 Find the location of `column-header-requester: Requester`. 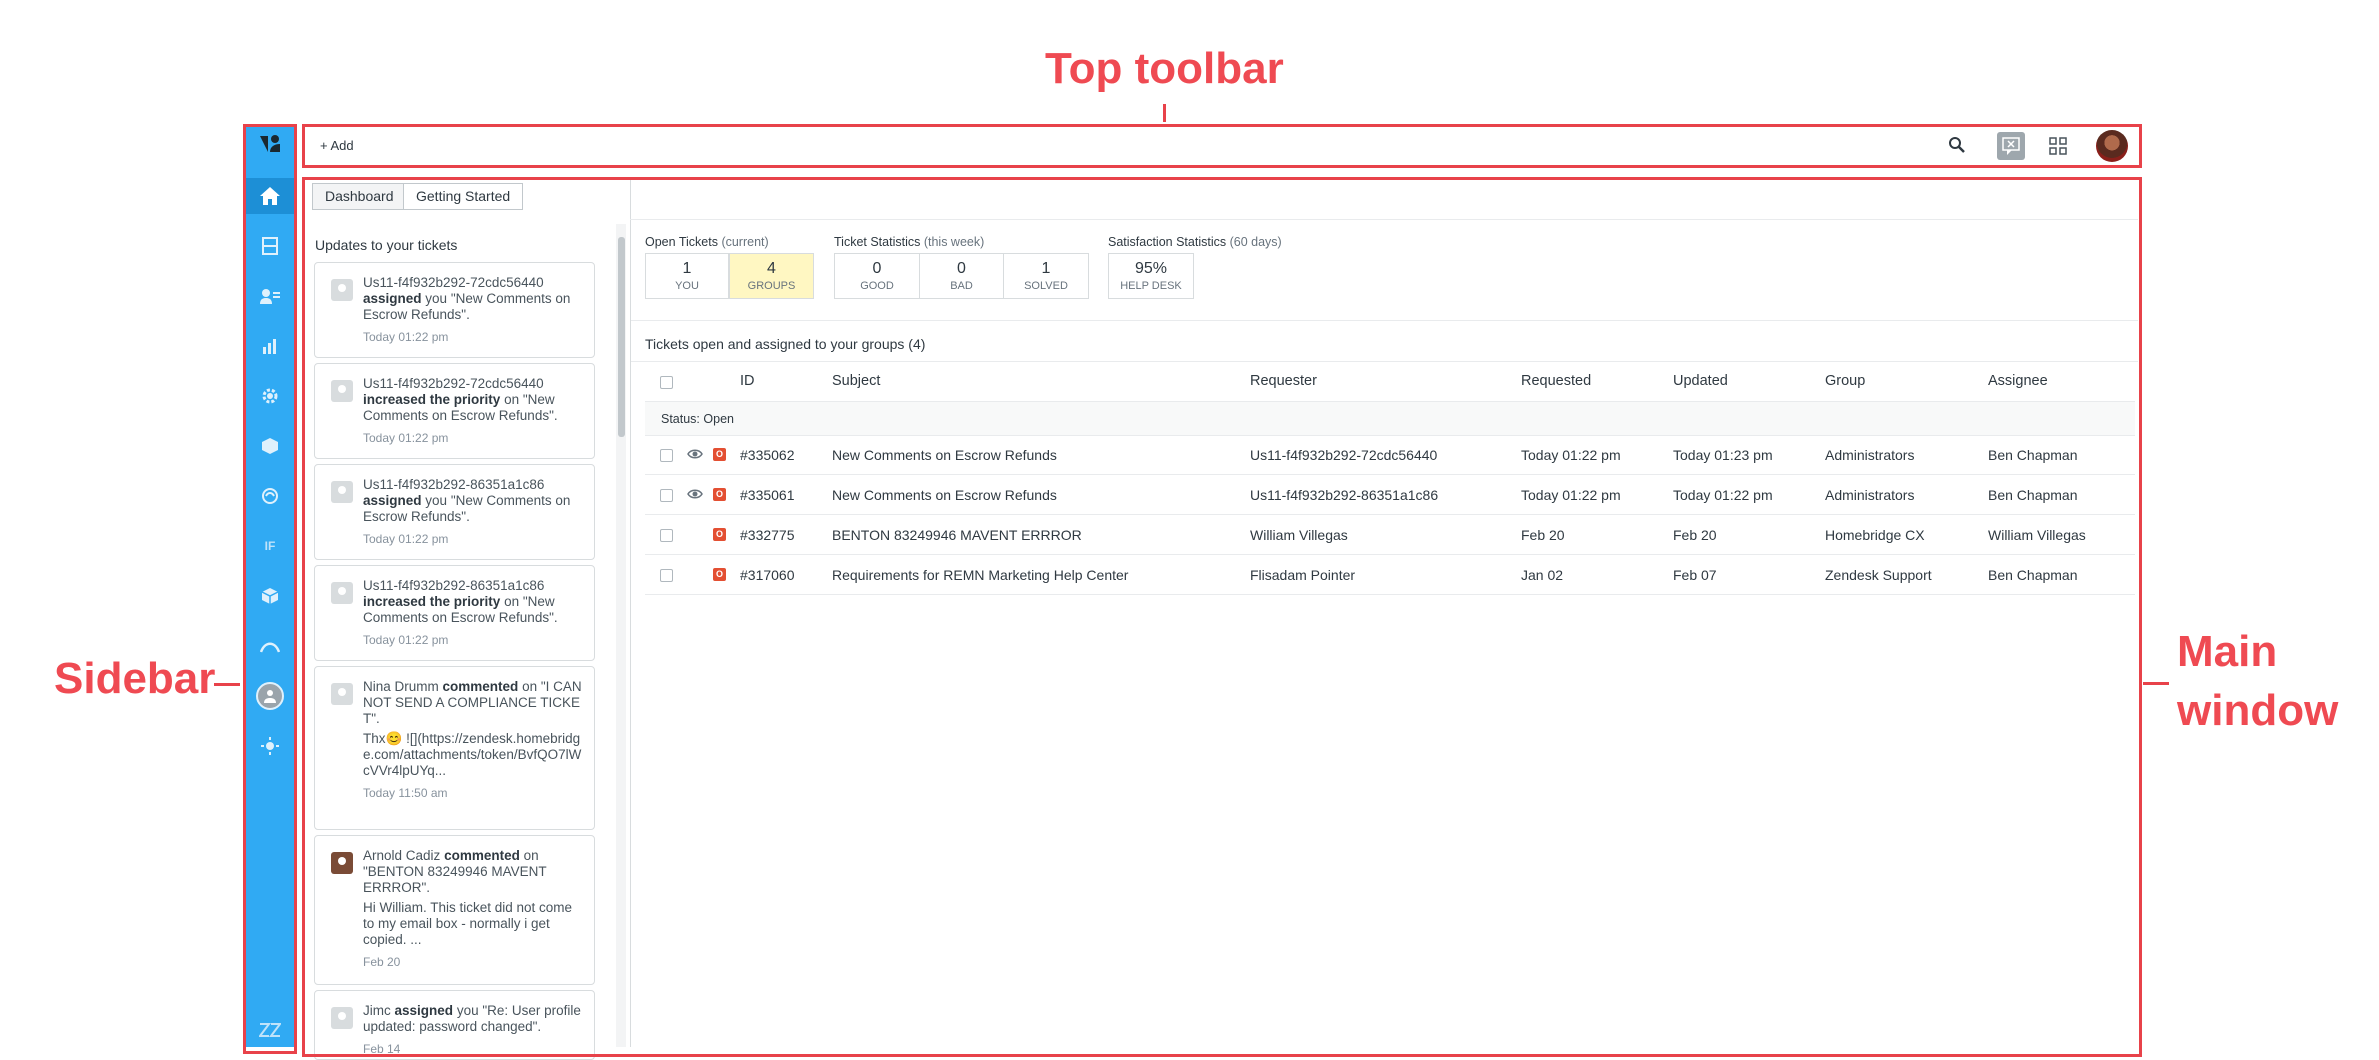

column-header-requester: Requester is located at coordinates (1283, 381).